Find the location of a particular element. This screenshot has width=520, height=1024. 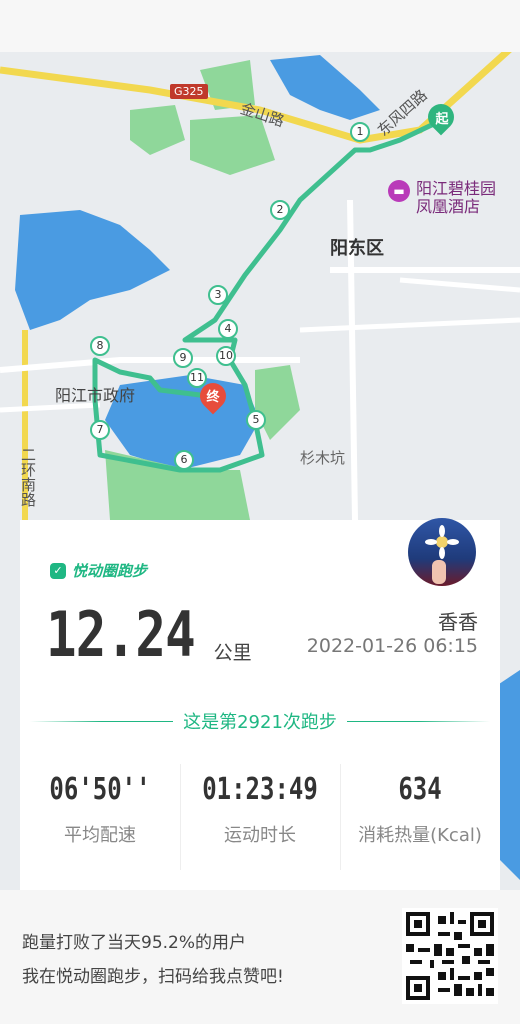

waypoint-label: 3 is located at coordinates (218, 294).